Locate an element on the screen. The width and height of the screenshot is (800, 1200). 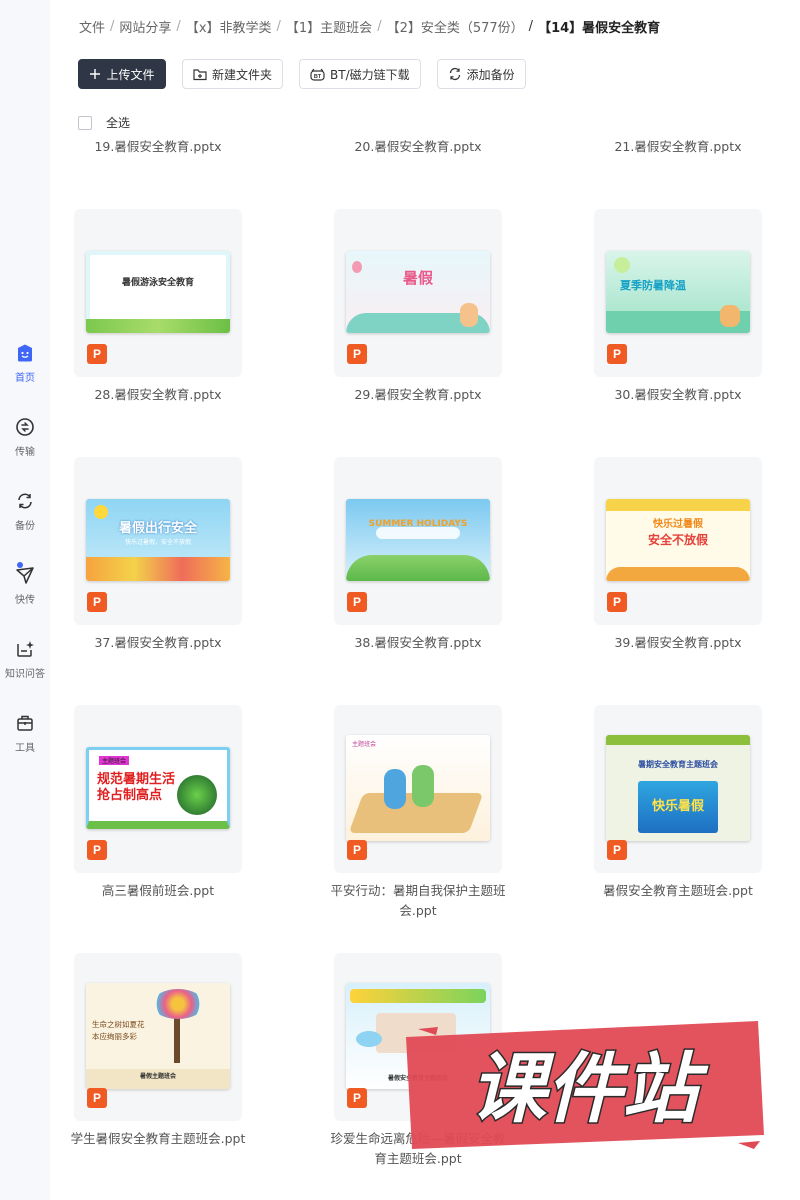
send-icon is located at coordinates (25, 574).